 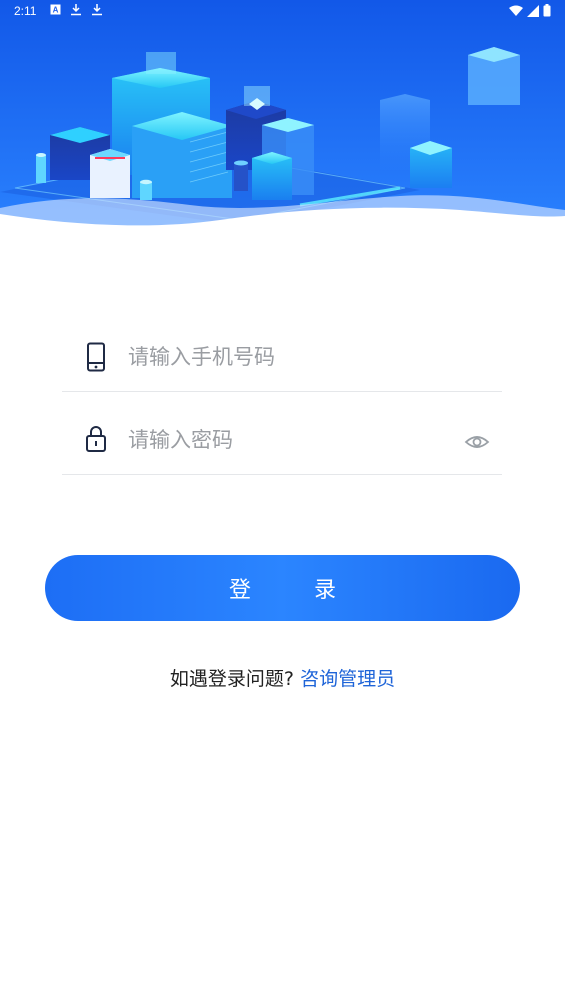 I want to click on phone-field, so click(x=282, y=350).